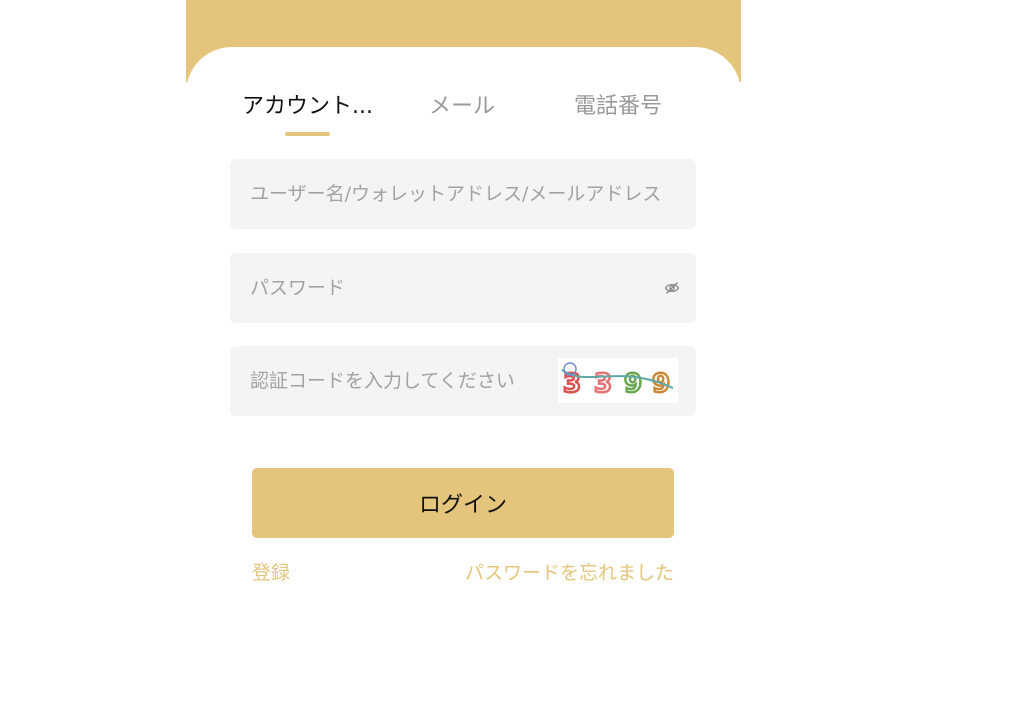 Image resolution: width=1024 pixels, height=701 pixels. I want to click on username-field, so click(463, 194).